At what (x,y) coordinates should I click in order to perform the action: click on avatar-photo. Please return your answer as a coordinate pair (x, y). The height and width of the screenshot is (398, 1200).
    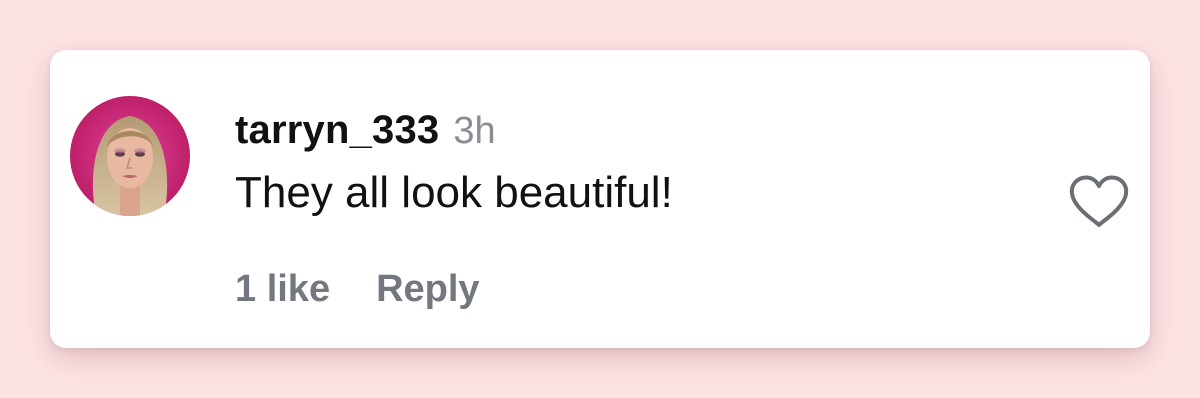
    Looking at the image, I should click on (130, 156).